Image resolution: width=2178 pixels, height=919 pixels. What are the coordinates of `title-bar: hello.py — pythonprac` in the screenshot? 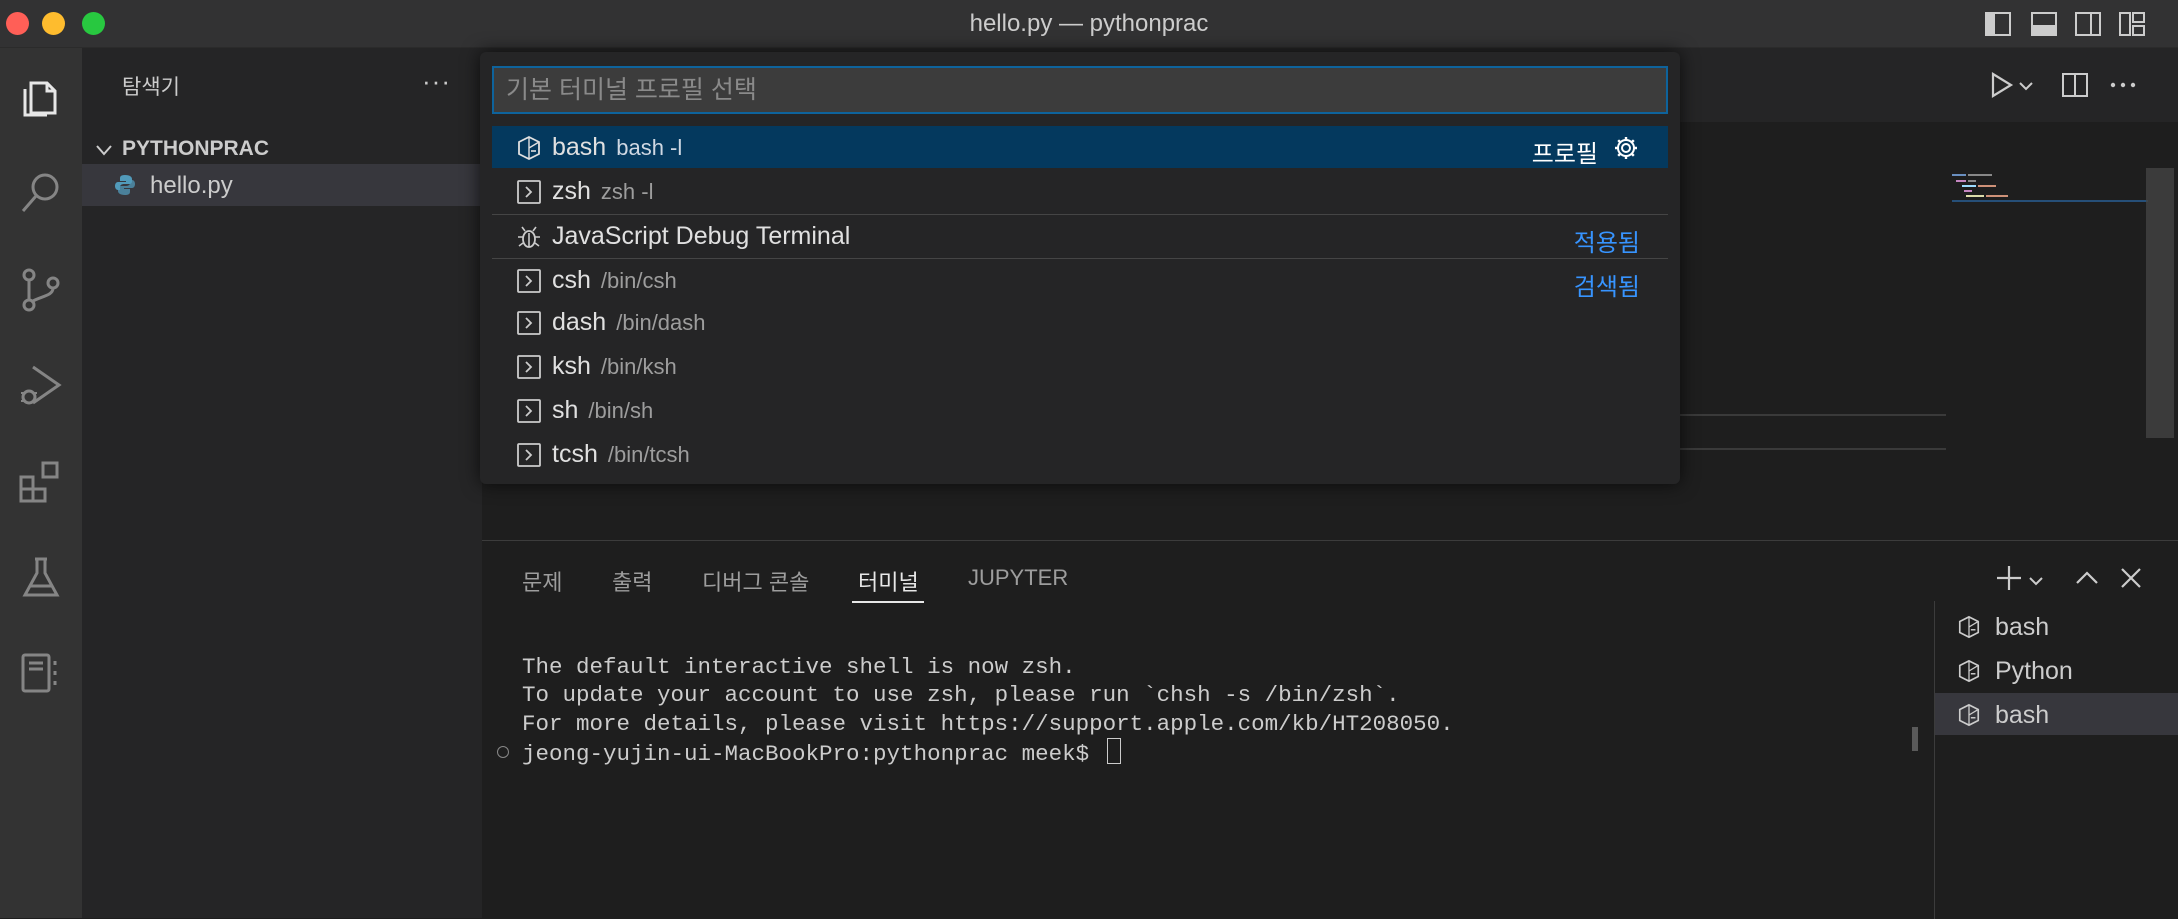 It's located at (1089, 24).